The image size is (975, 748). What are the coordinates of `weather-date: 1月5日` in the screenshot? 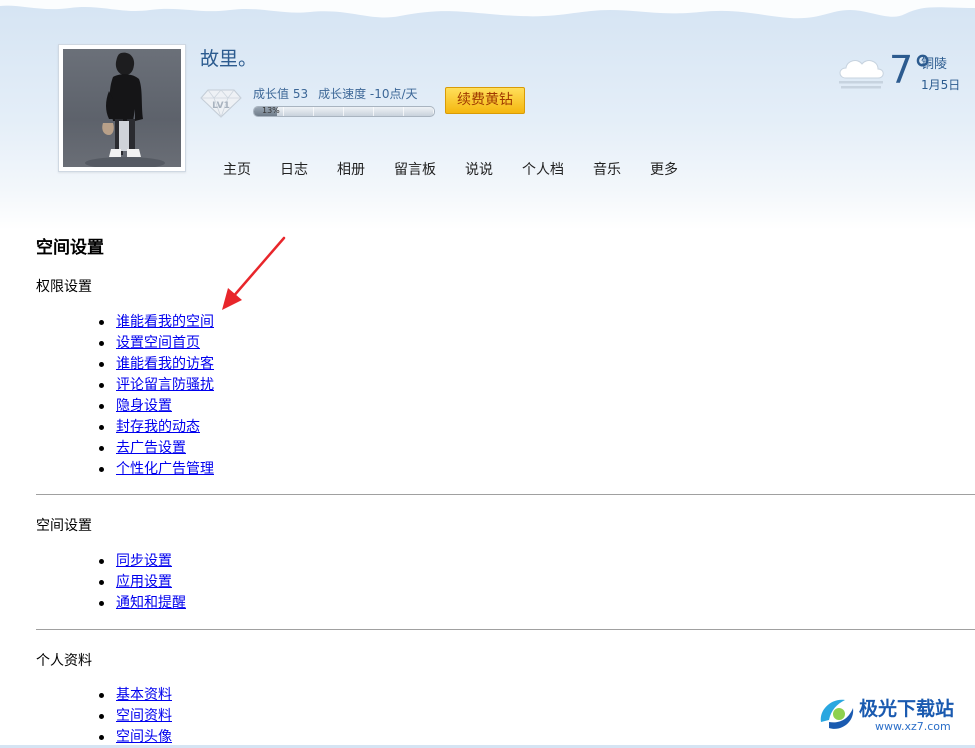 It's located at (941, 85).